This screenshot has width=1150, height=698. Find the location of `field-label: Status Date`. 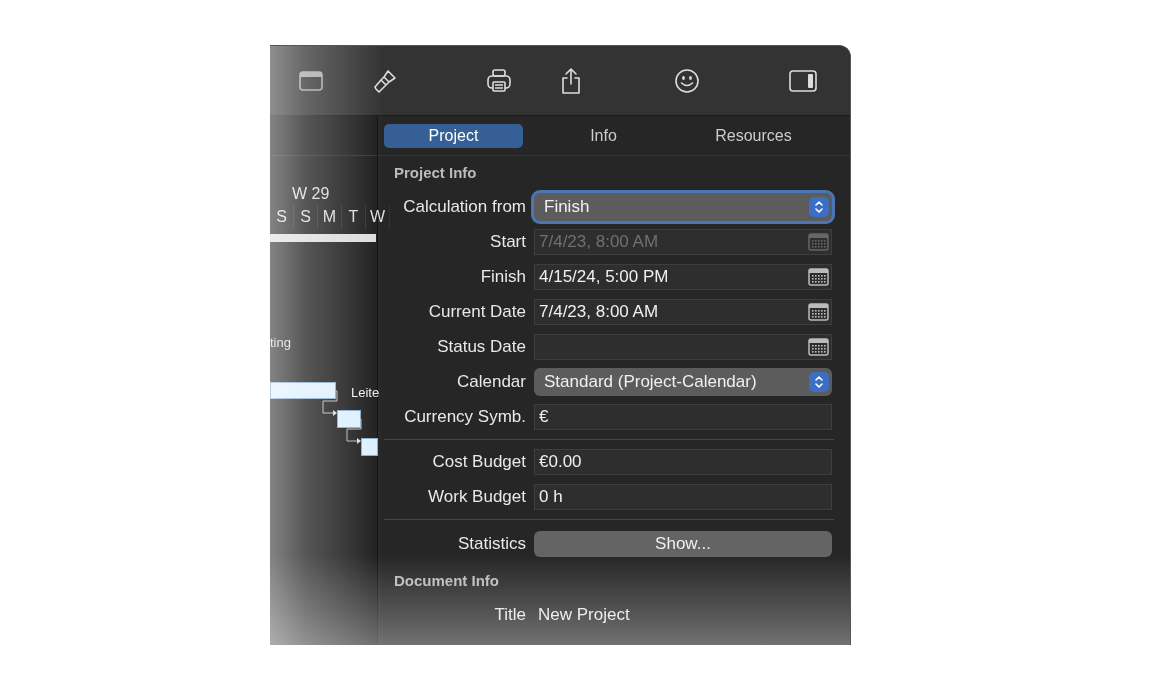

field-label: Status Date is located at coordinates (481, 346).